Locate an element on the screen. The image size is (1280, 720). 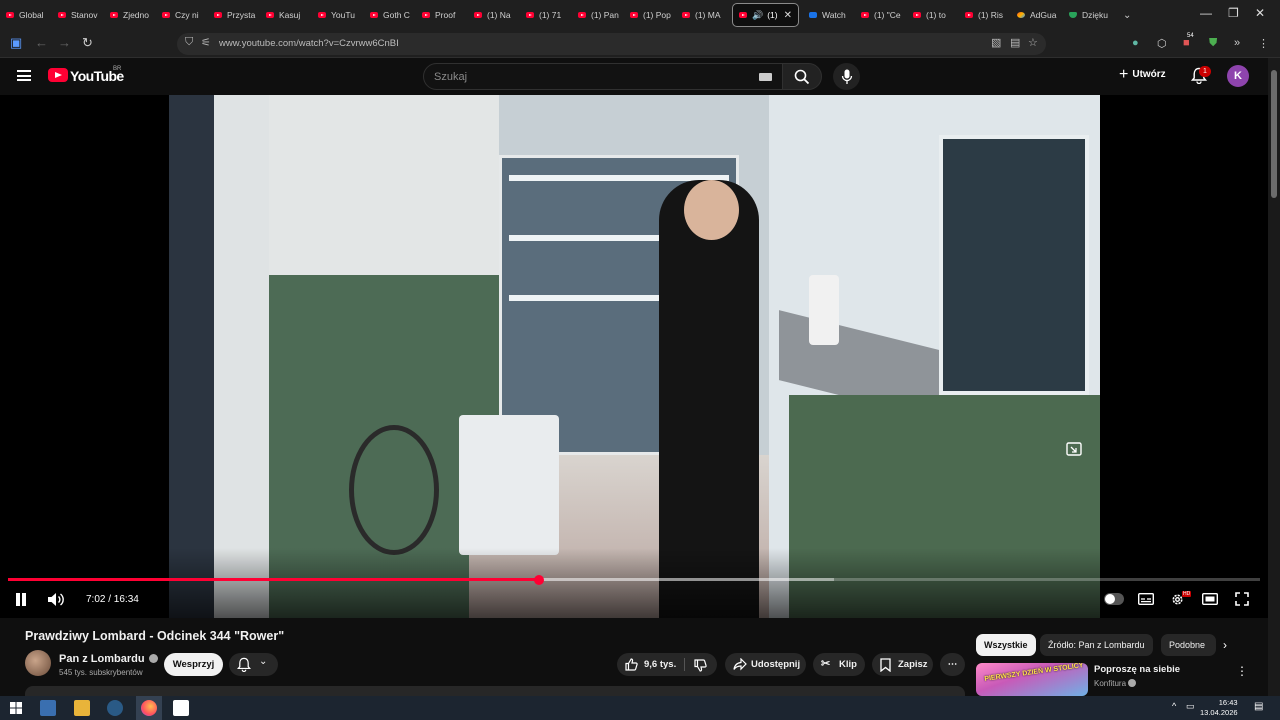
tab-a-5: Dzięku is located at coordinates (1089, 15).